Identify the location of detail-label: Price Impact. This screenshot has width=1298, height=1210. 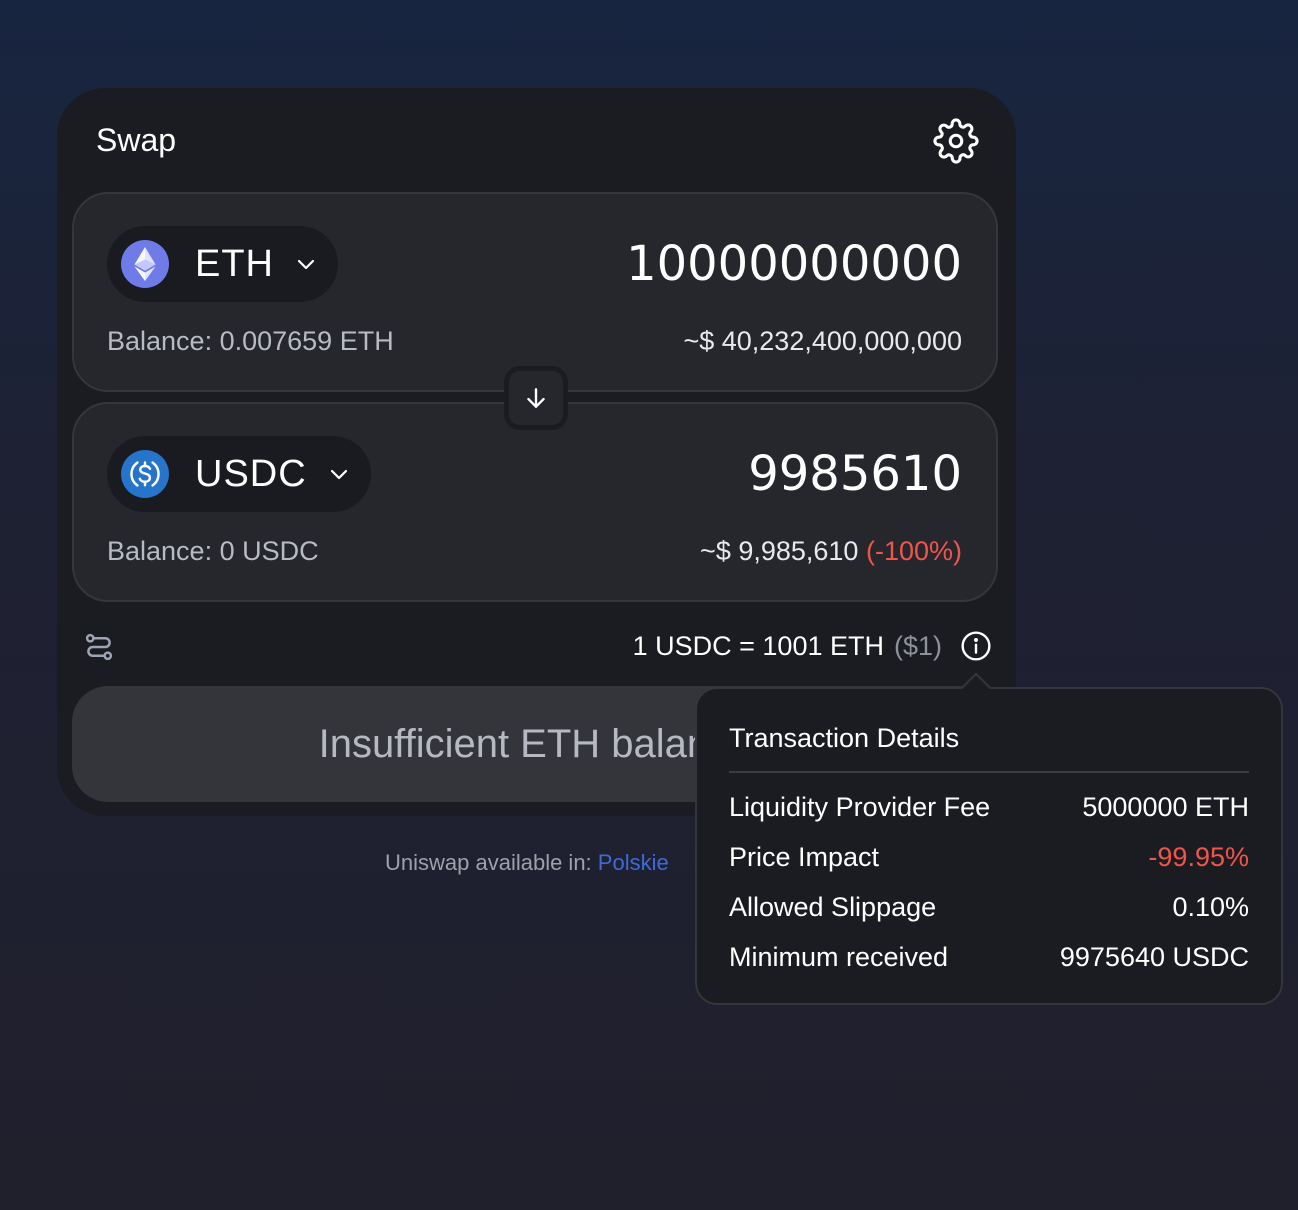
(804, 856).